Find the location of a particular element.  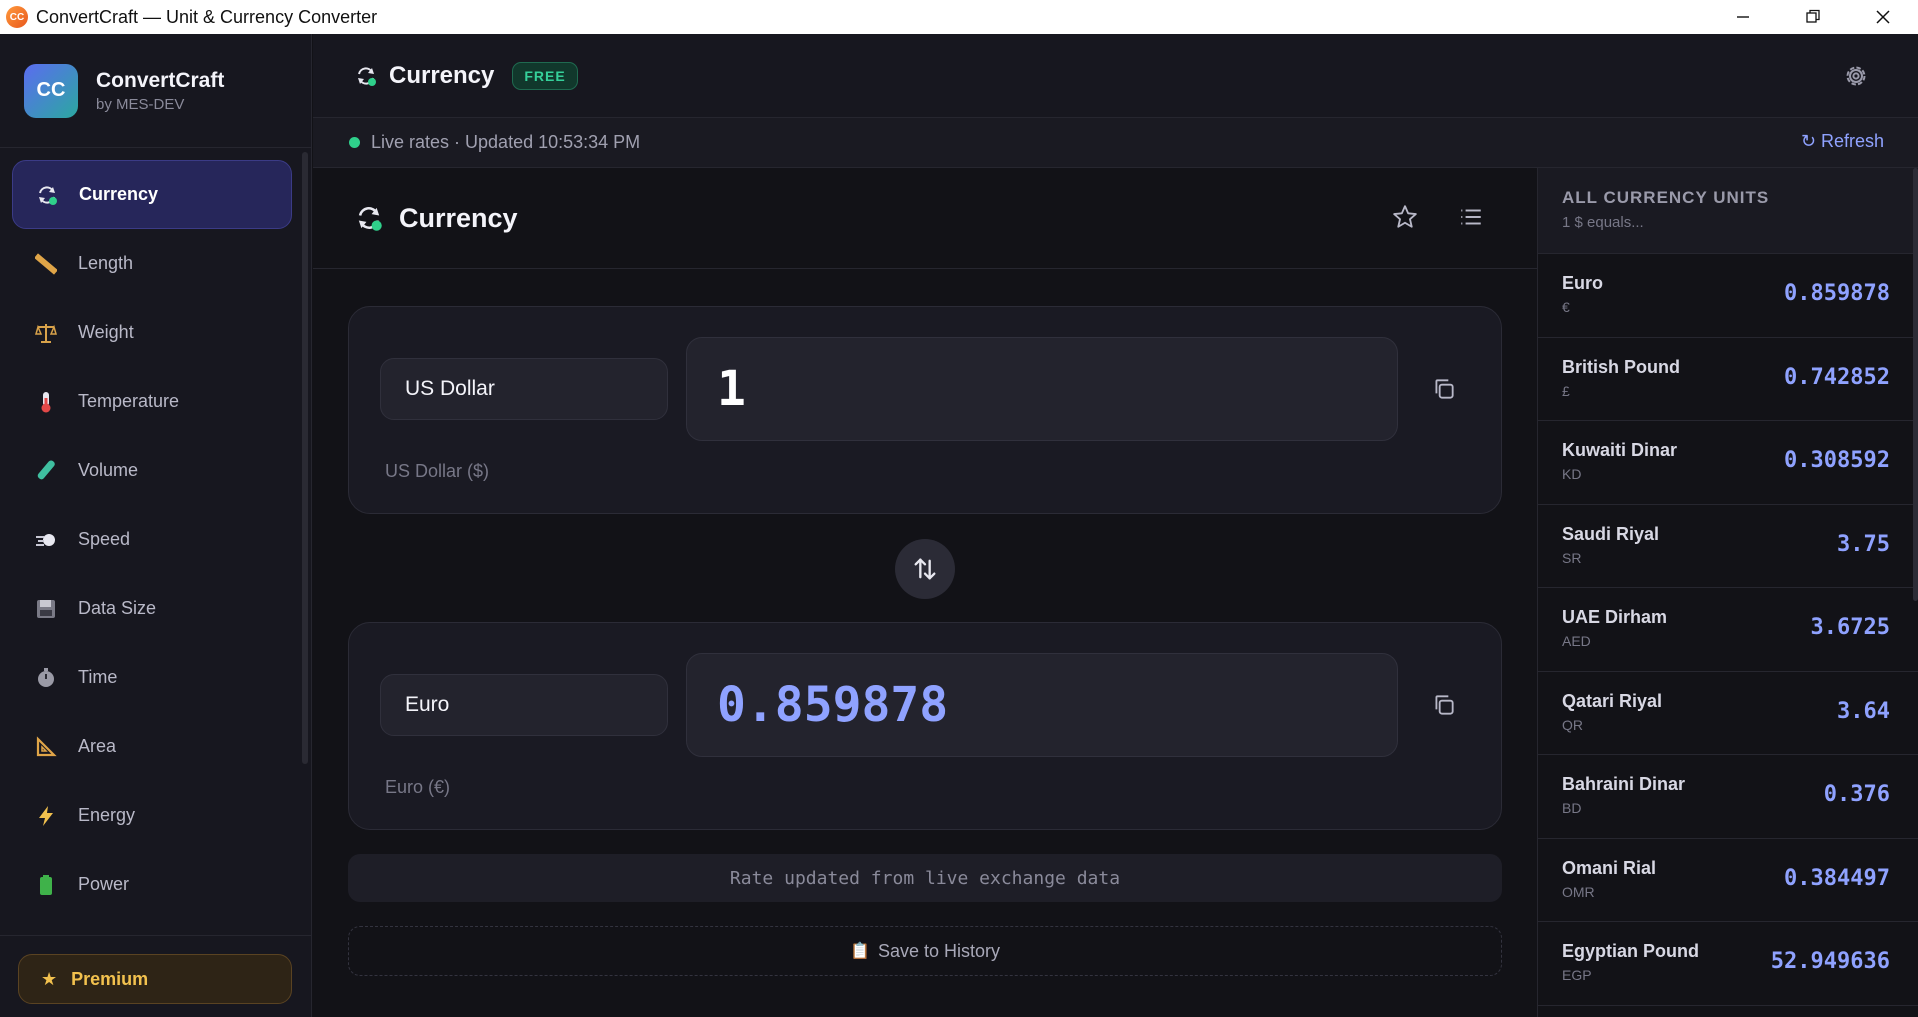

unit-row: UAE Dirham AED 3.6725 is located at coordinates (1728, 630).